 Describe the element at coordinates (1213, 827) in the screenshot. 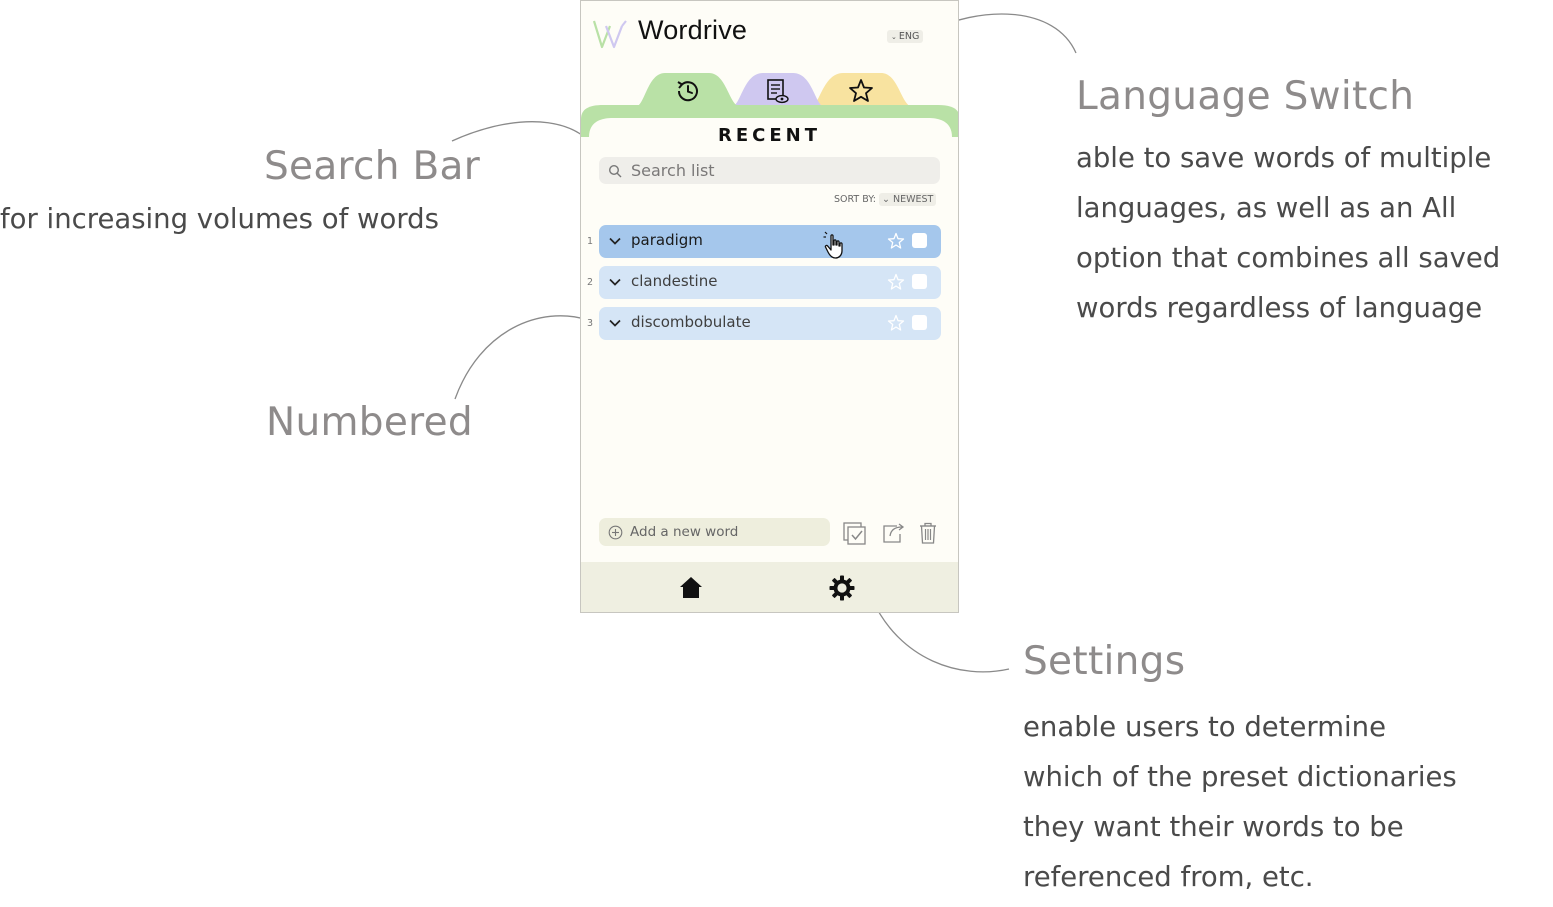

I see `annotation-line: they want their words to be` at that location.